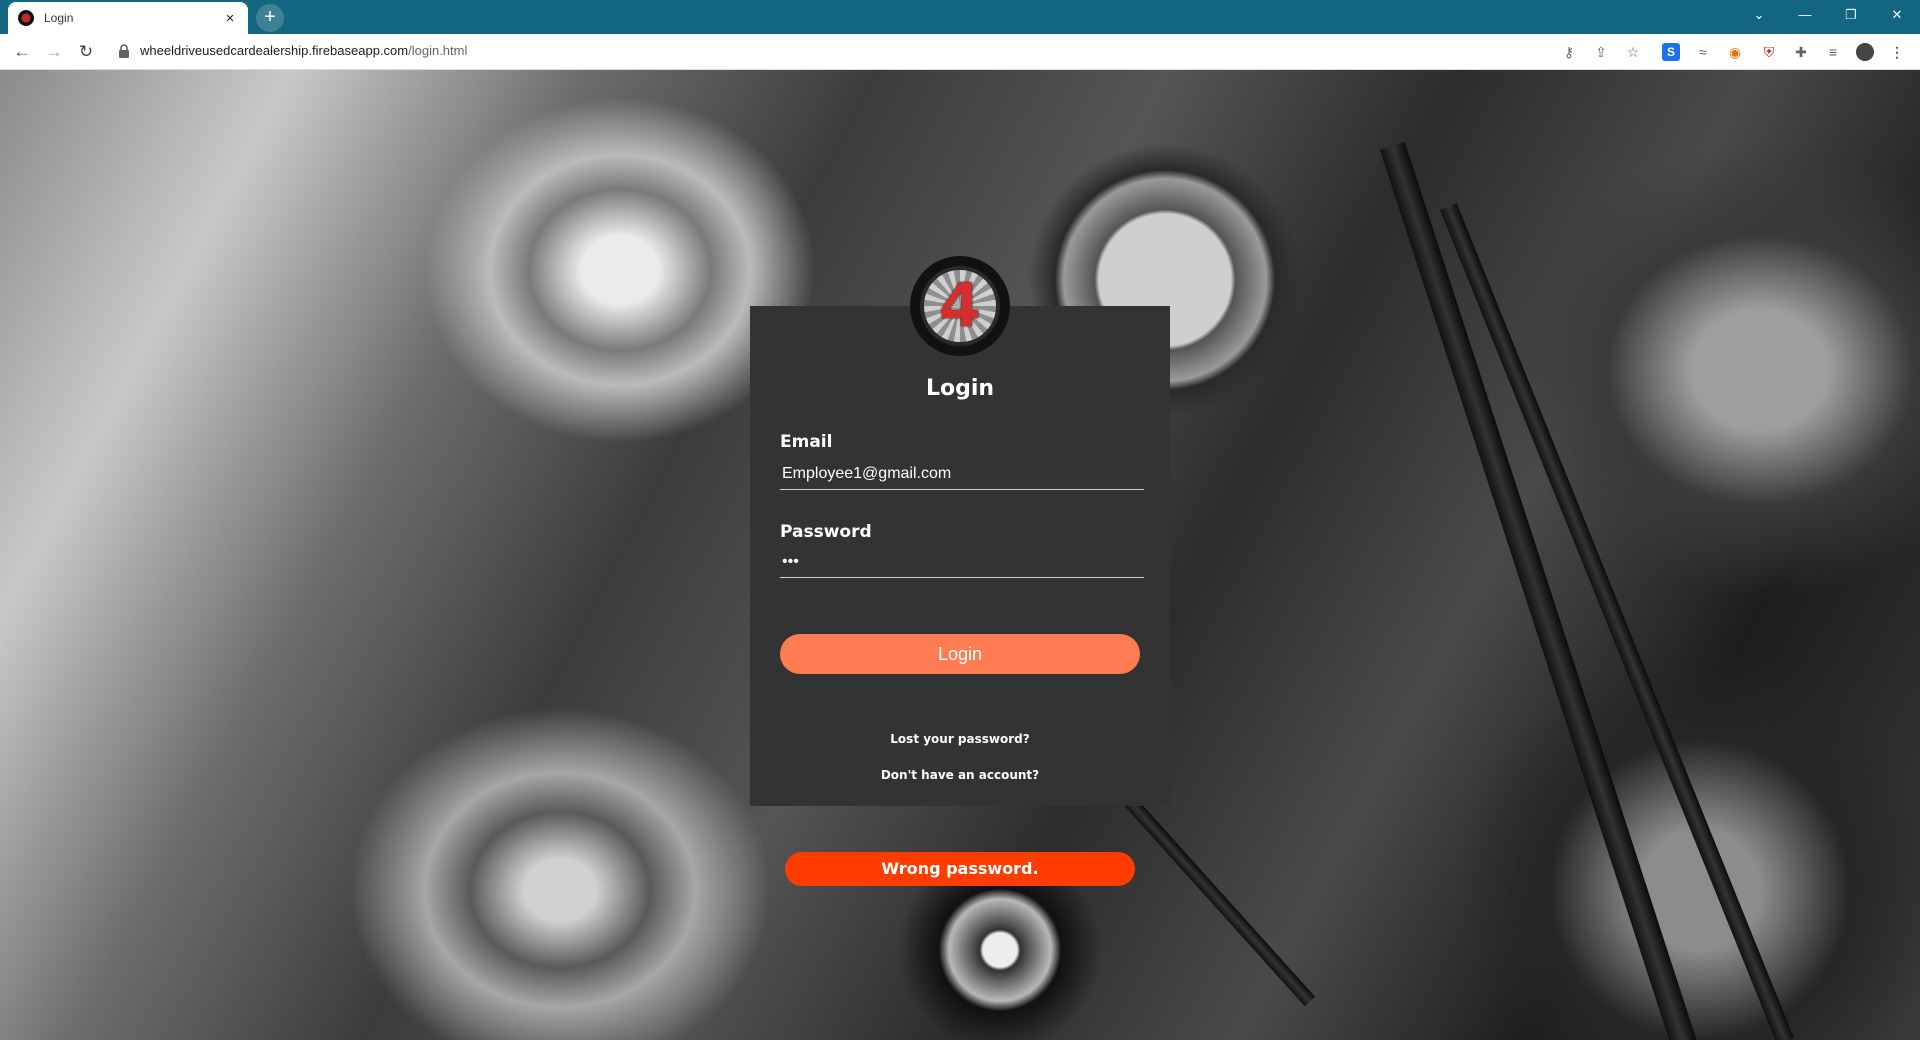  Describe the element at coordinates (1805, 17) in the screenshot. I see `minimize-button: —` at that location.